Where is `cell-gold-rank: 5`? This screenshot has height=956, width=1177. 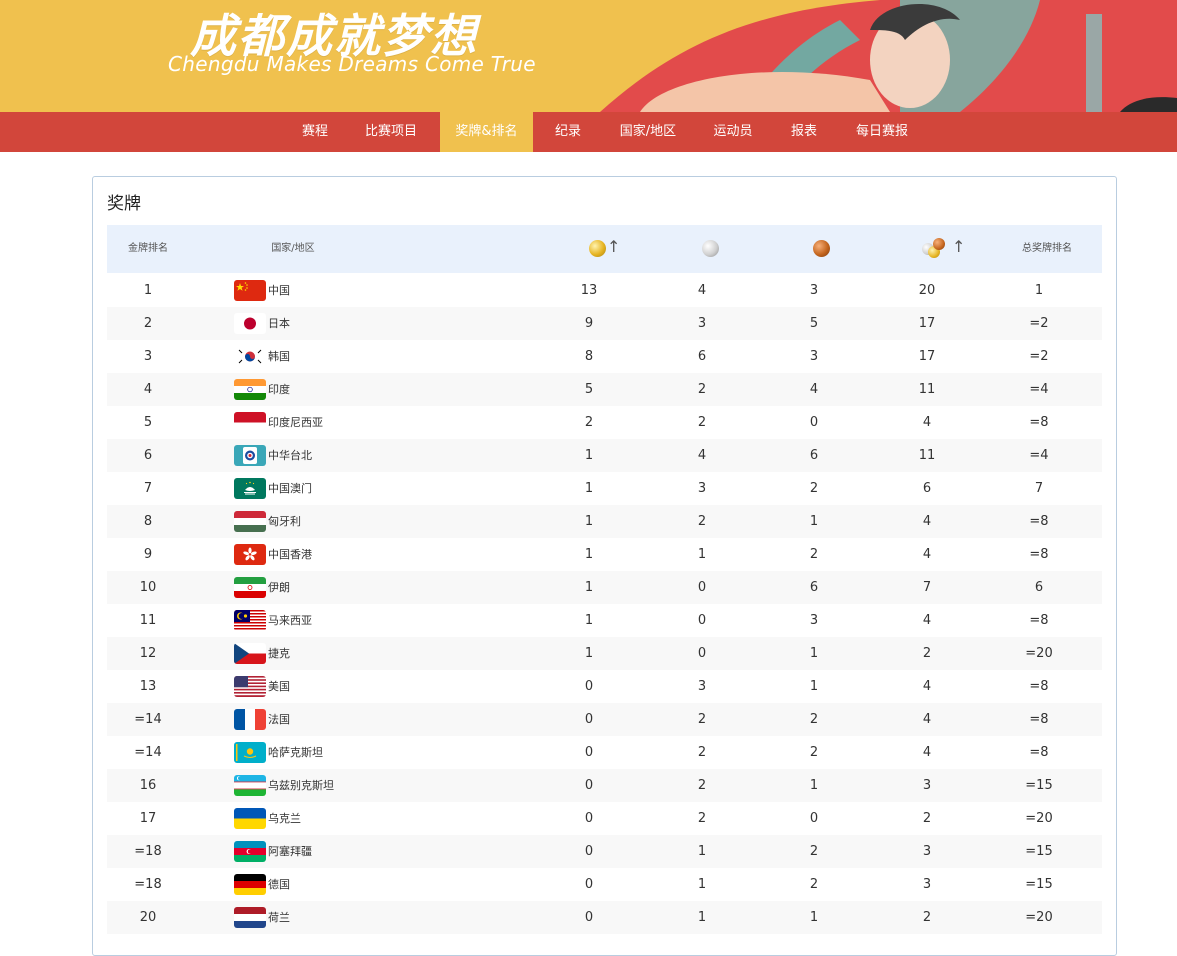
cell-gold-rank: 5 is located at coordinates (148, 422).